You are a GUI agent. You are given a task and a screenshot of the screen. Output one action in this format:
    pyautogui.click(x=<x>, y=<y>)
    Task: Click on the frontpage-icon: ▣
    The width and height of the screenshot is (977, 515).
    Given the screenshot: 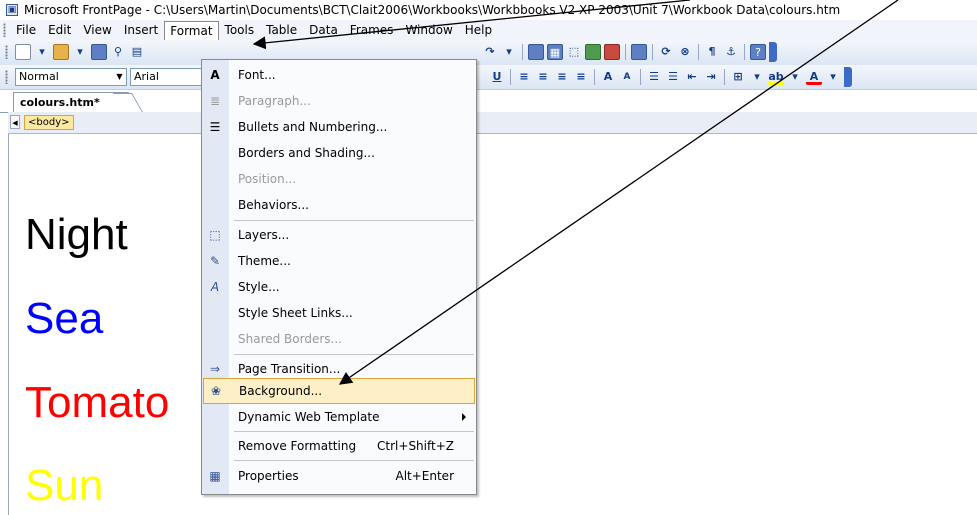 What is the action you would take?
    pyautogui.click(x=12, y=10)
    